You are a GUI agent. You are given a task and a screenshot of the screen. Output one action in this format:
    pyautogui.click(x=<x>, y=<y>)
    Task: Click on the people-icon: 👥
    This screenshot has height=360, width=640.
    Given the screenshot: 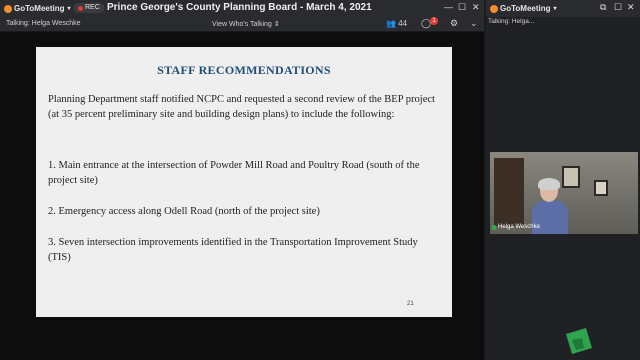 What is the action you would take?
    pyautogui.click(x=391, y=23)
    